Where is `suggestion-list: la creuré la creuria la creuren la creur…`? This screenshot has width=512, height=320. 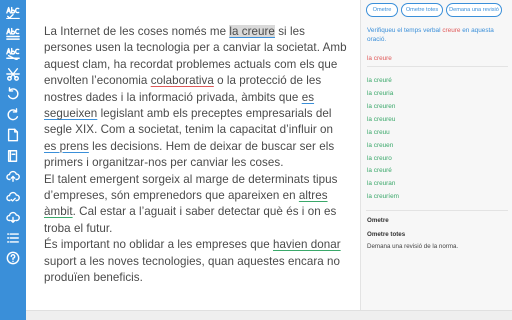 suggestion-list: la creuré la creuria la creuren la creur… is located at coordinates (437, 139).